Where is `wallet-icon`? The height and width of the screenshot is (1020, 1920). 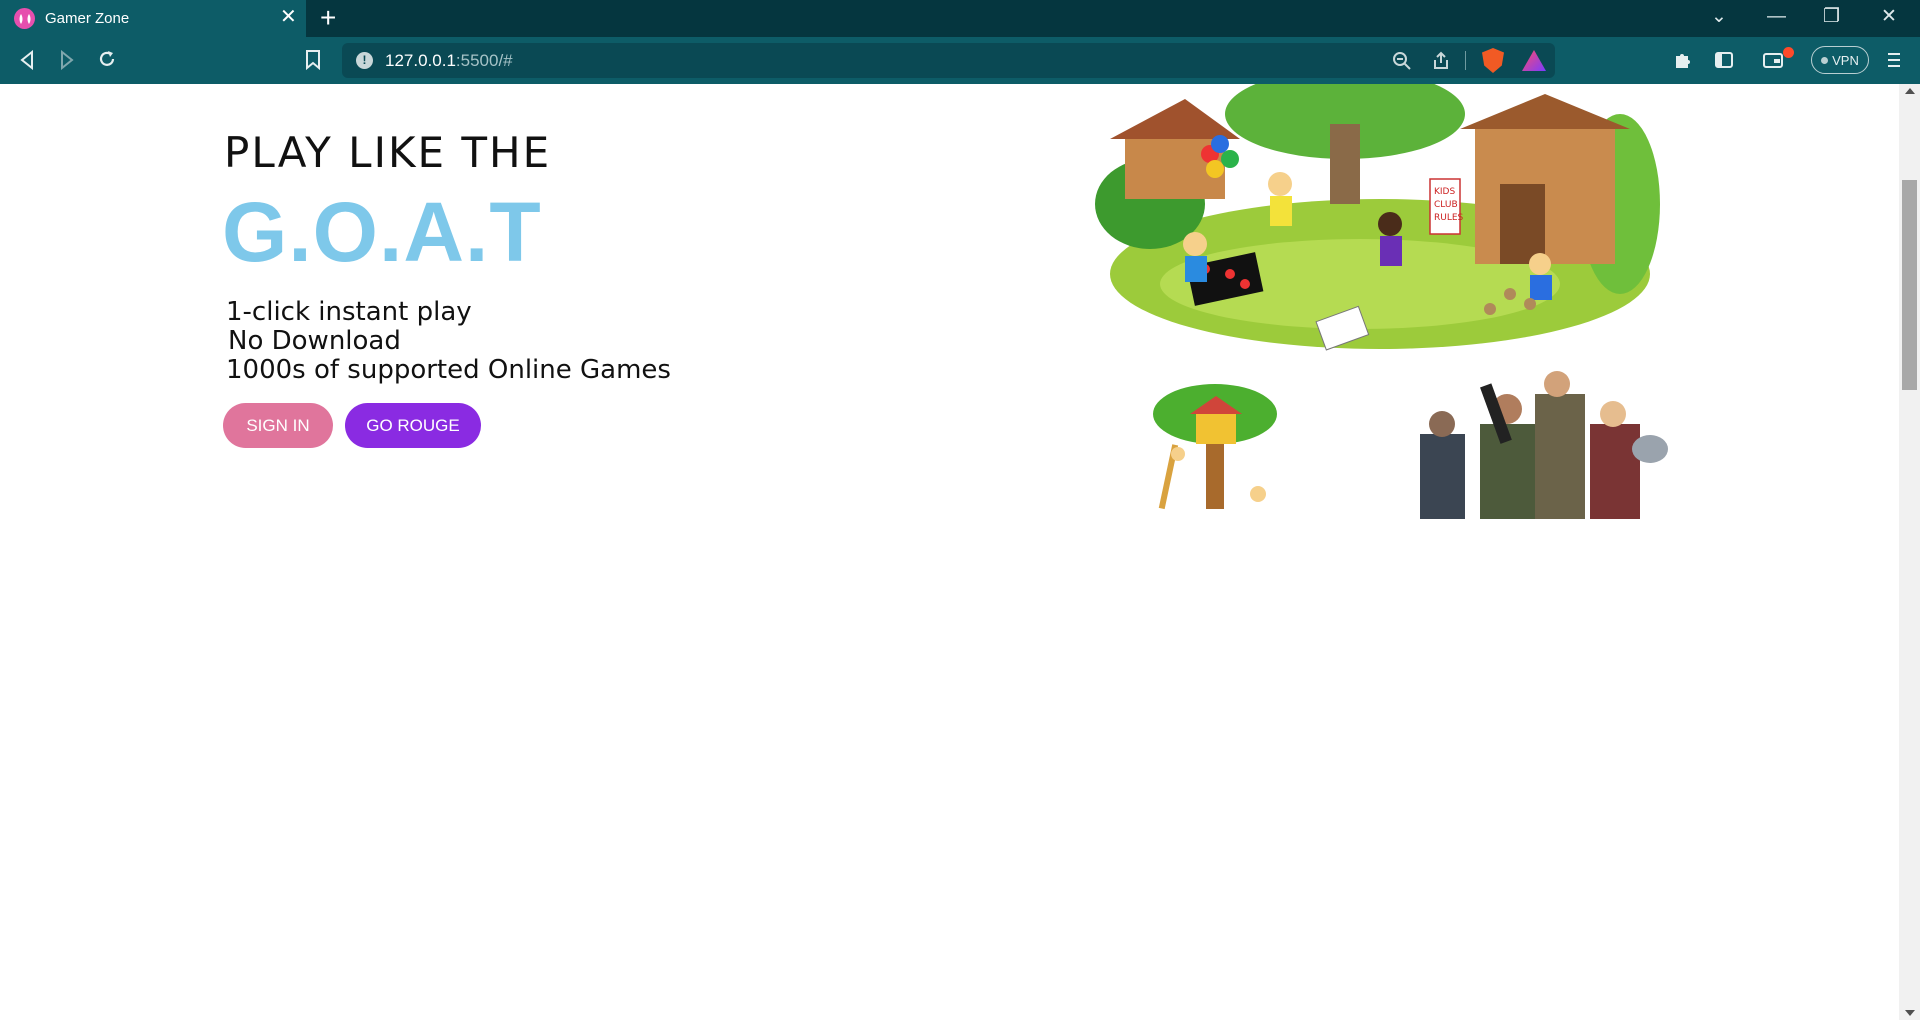 wallet-icon is located at coordinates (1773, 60).